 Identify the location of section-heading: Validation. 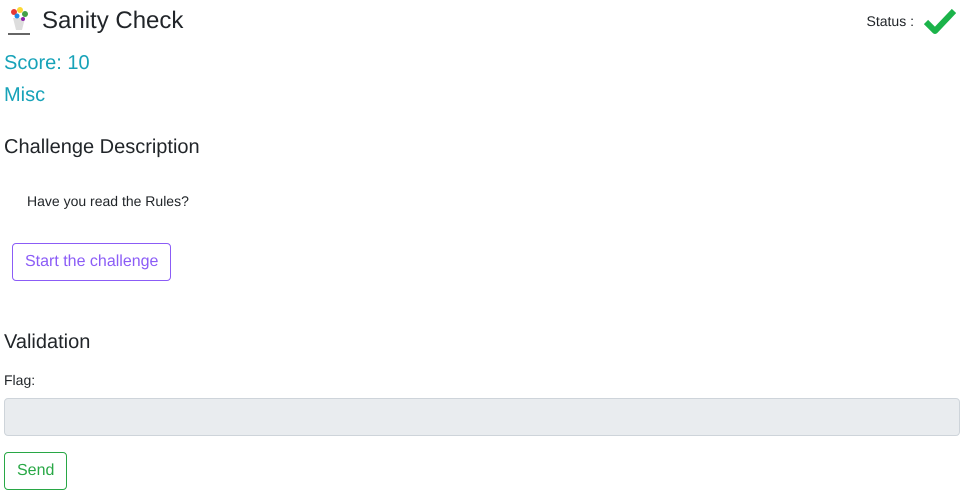
(47, 342).